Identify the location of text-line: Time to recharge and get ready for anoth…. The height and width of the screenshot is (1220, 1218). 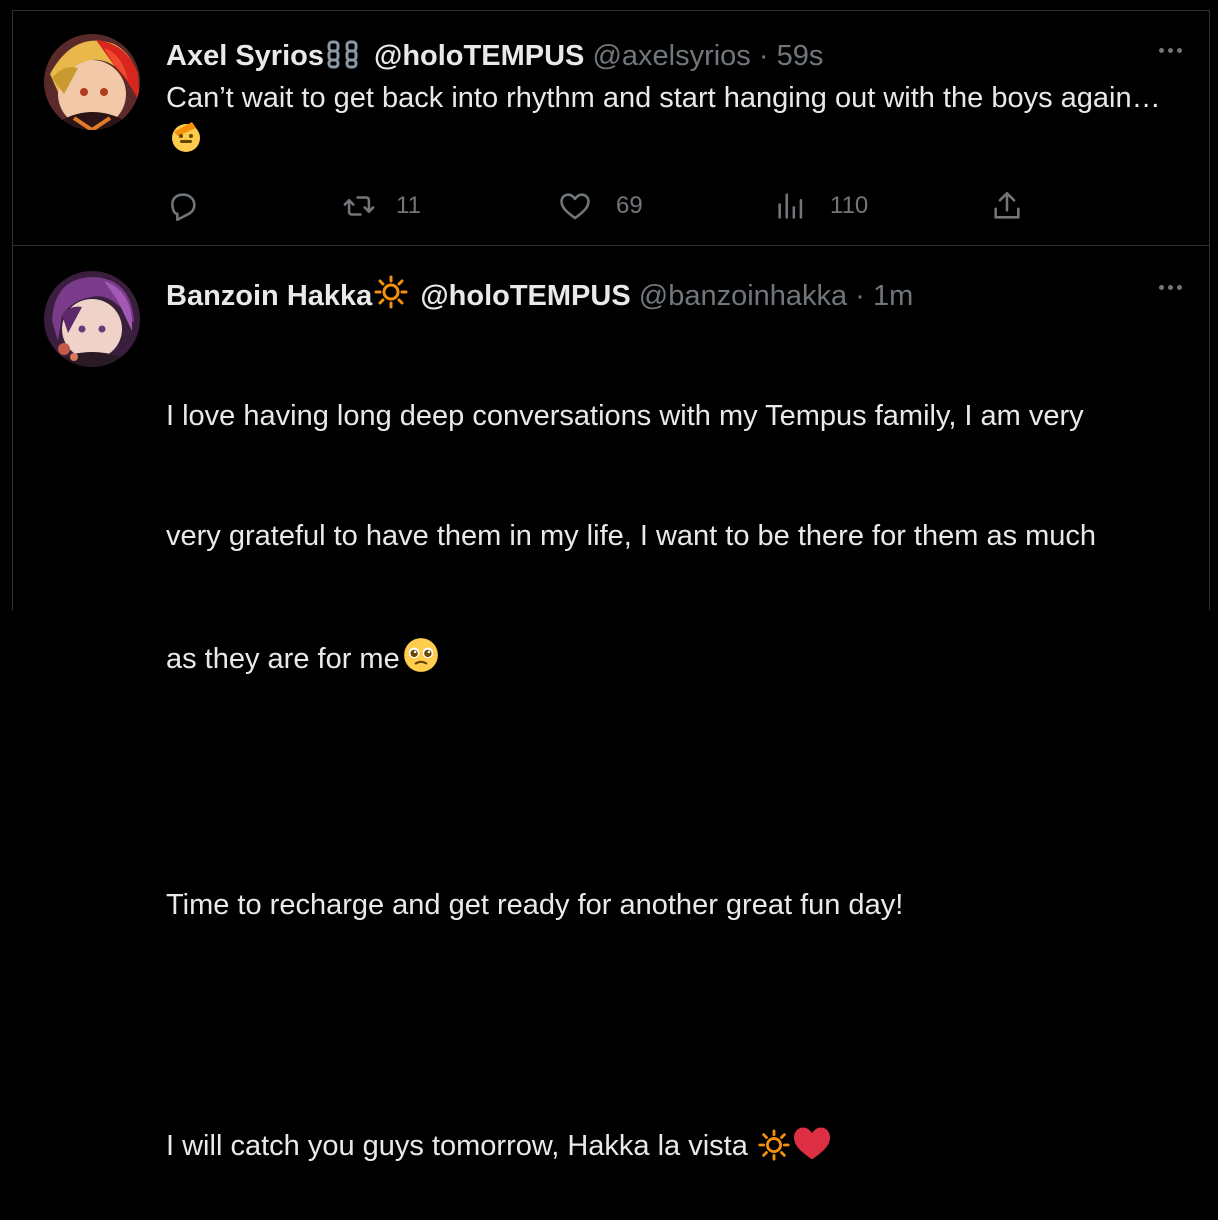
(535, 905).